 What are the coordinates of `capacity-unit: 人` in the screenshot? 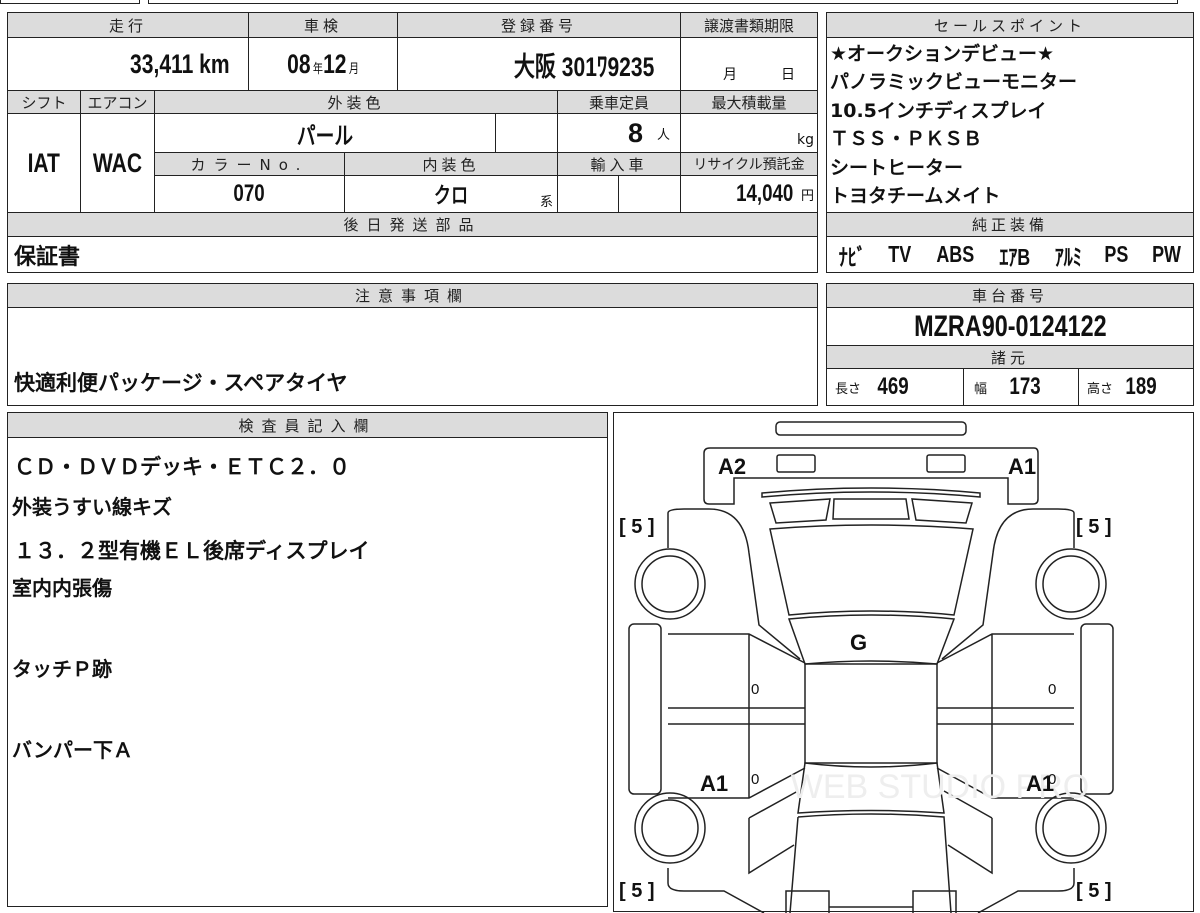 It's located at (663, 134).